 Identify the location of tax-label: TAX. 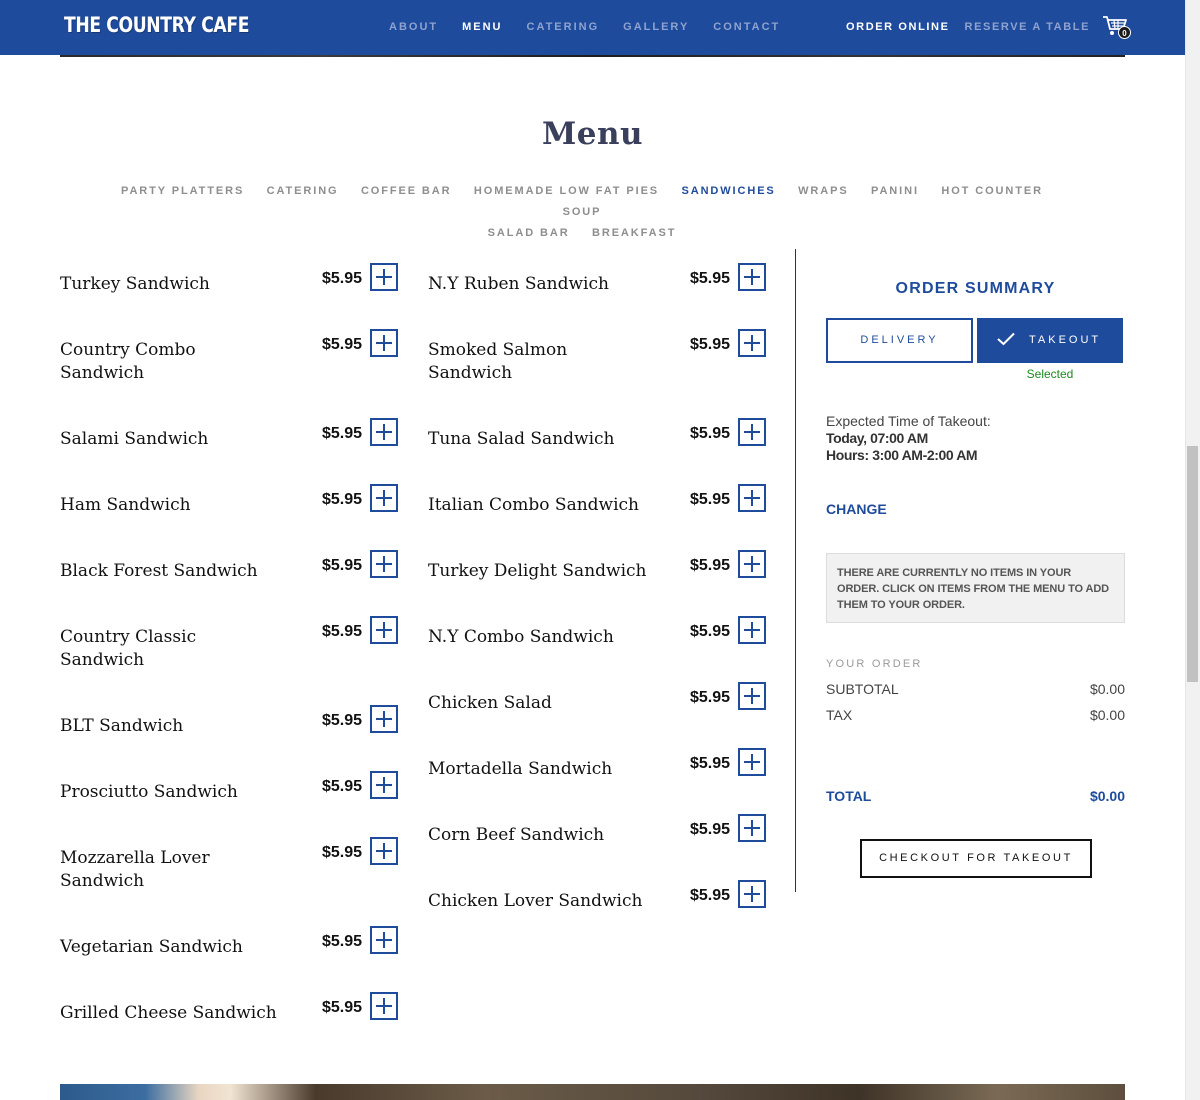
(839, 715).